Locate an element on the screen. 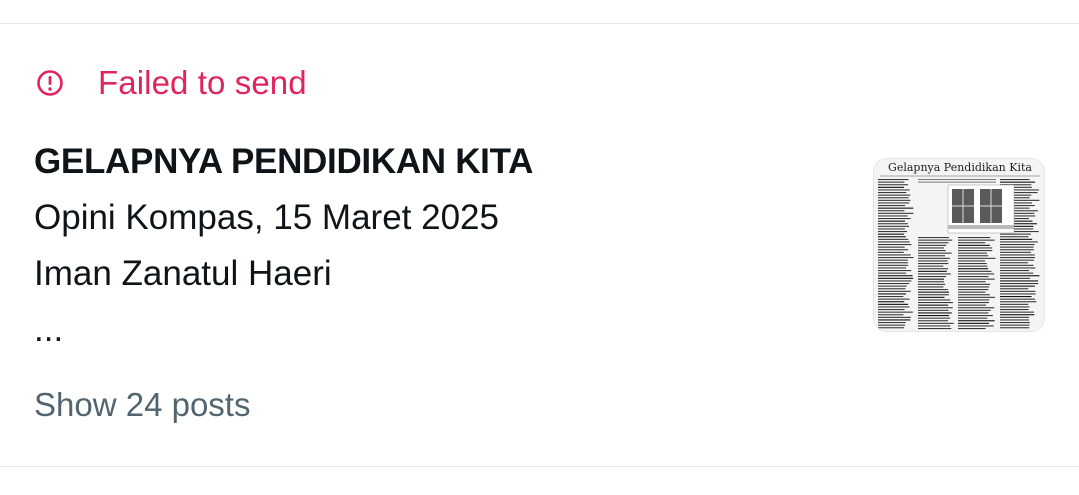 The width and height of the screenshot is (1079, 495). send-status: Failed to send is located at coordinates (170, 83).